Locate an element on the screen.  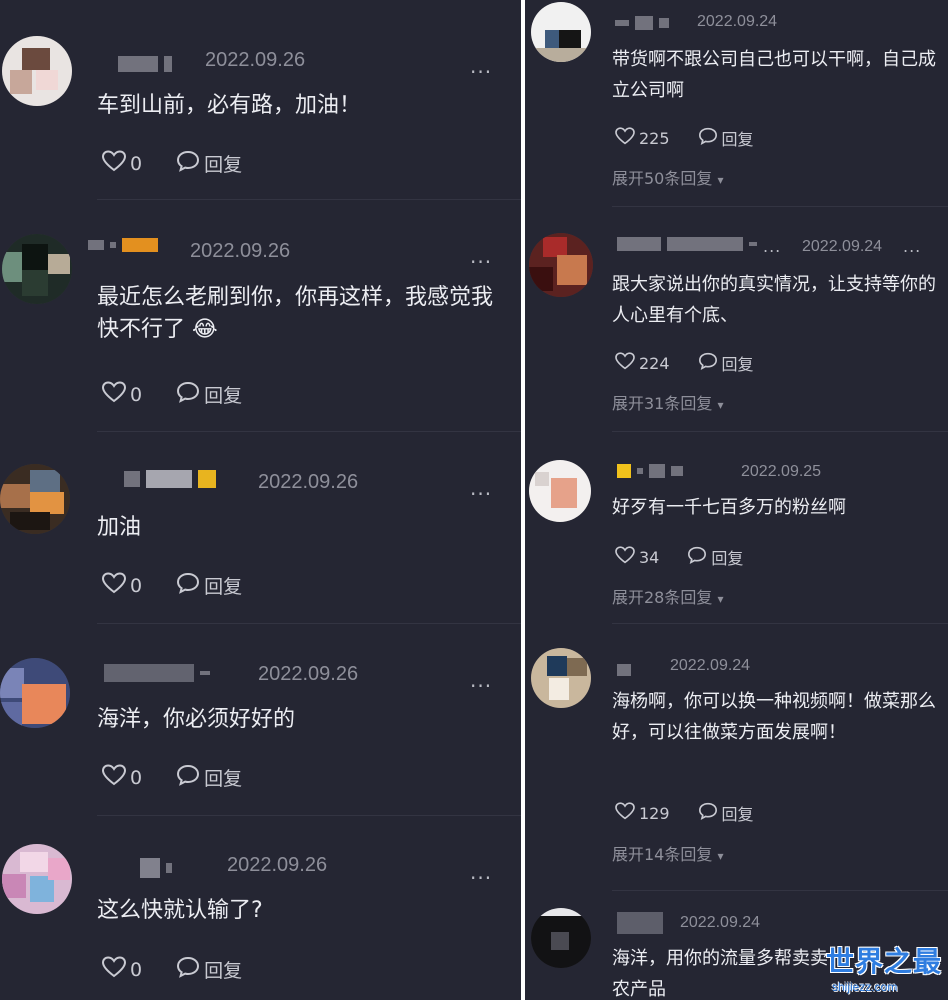
comment-text: 最近怎么老刷到你，你再这样，我感觉我快不行了 😂 is located at coordinates (295, 313).